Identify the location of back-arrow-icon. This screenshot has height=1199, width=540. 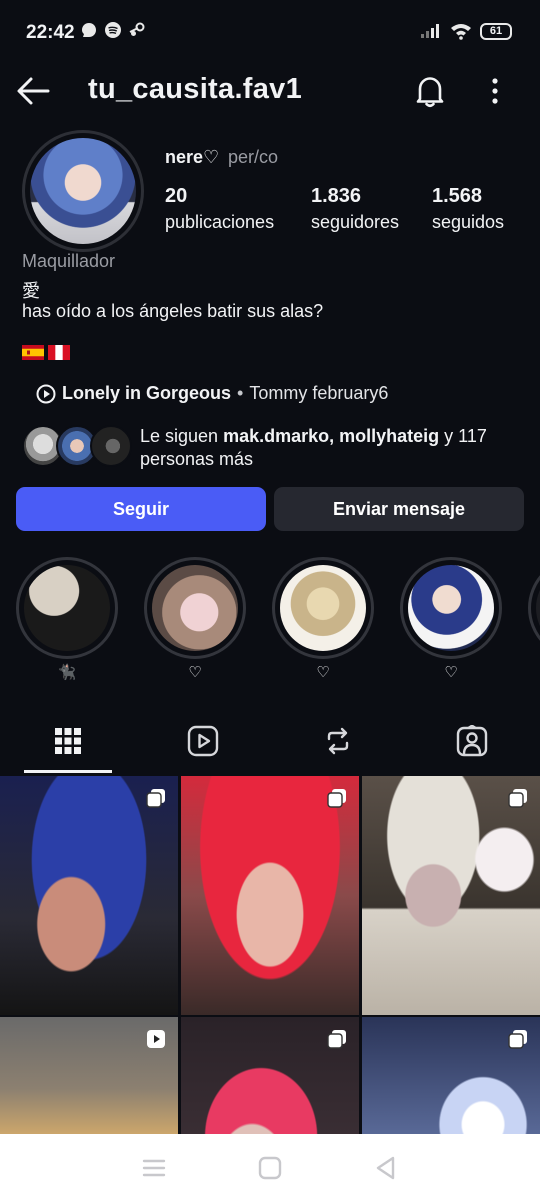
(33, 91).